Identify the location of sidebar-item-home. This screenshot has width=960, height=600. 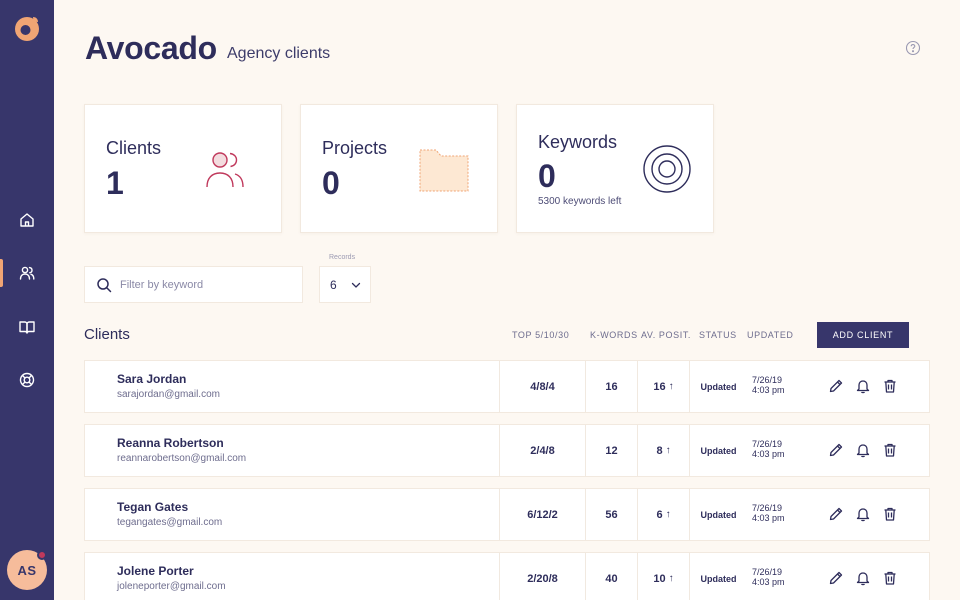
(27, 220).